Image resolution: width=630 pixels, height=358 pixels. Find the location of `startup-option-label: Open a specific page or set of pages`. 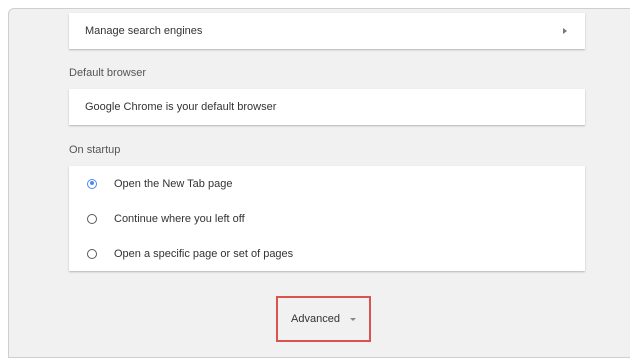

startup-option-label: Open a specific page or set of pages is located at coordinates (204, 253).